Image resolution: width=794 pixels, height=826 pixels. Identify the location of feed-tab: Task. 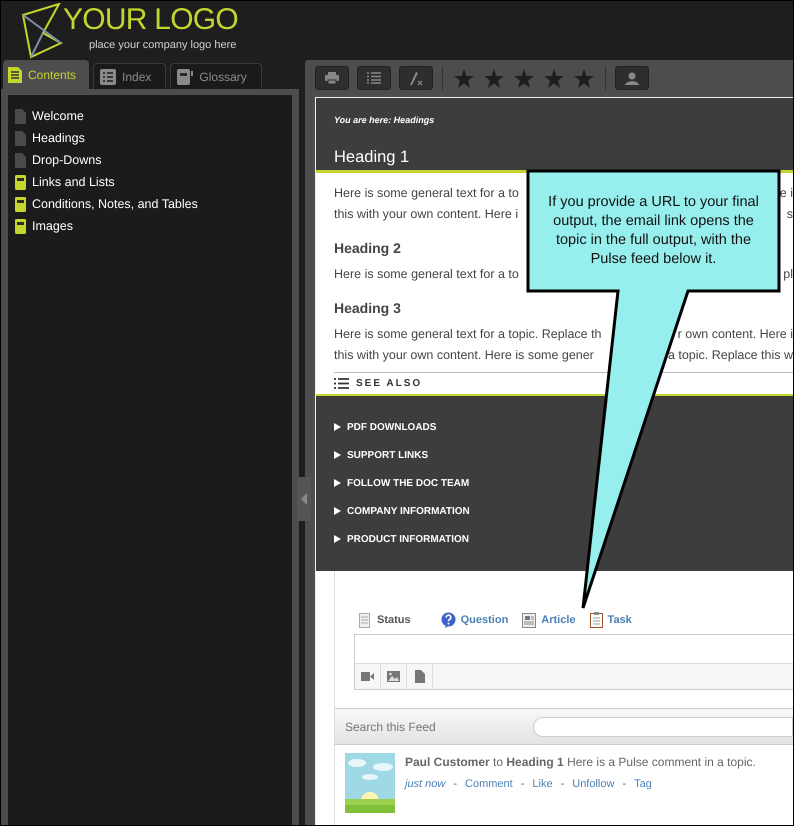
(611, 620).